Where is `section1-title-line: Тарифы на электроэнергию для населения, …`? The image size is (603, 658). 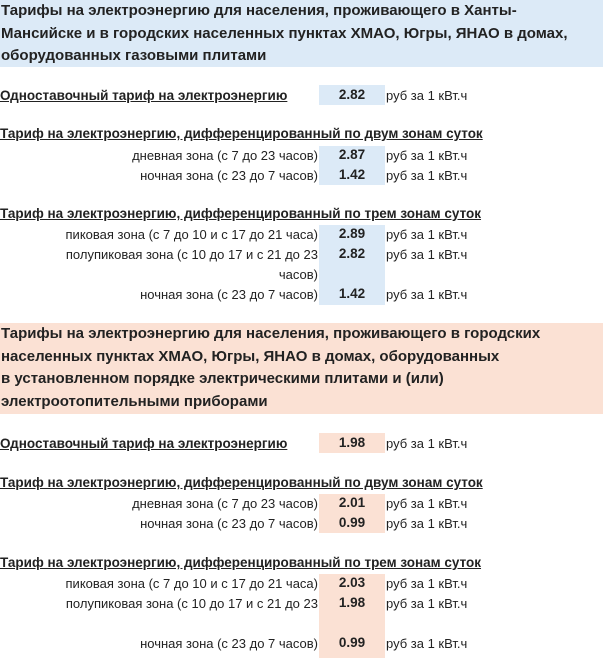
section1-title-line: Тарифы на электроэнергию для населения, … is located at coordinates (259, 10).